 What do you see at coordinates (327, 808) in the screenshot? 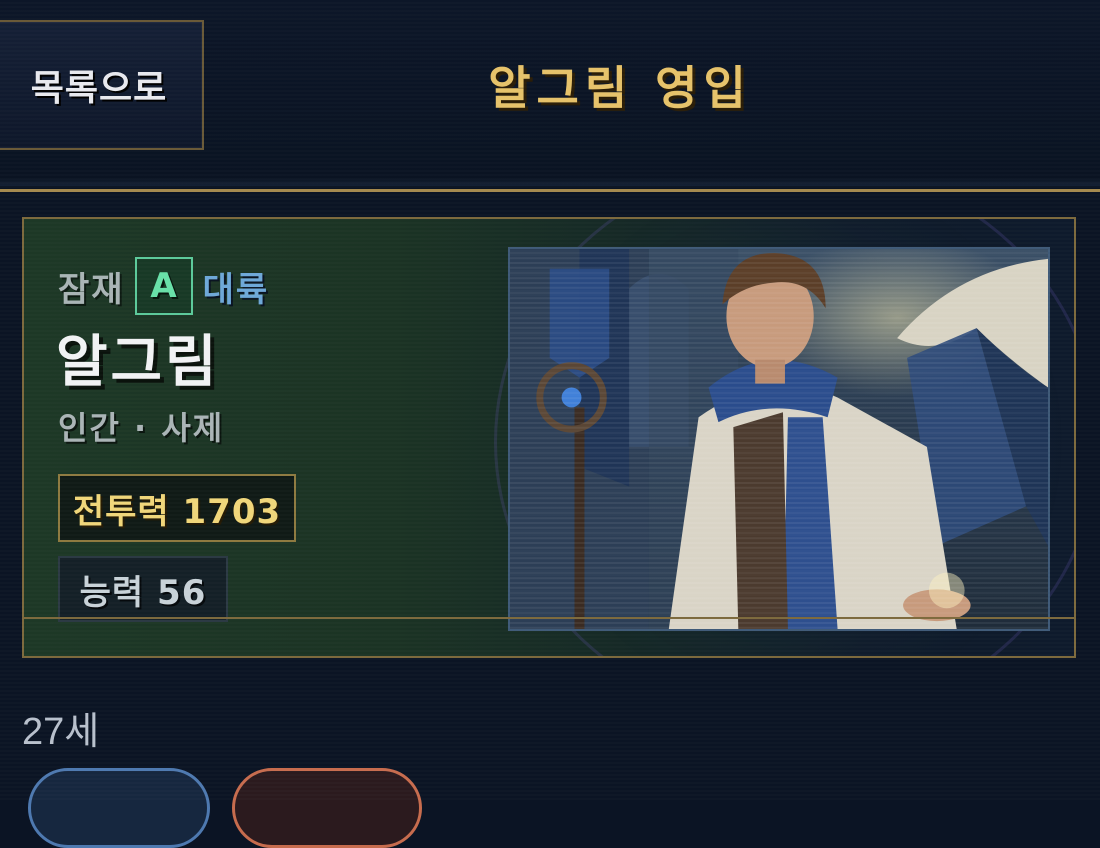
I see `action-button-right` at bounding box center [327, 808].